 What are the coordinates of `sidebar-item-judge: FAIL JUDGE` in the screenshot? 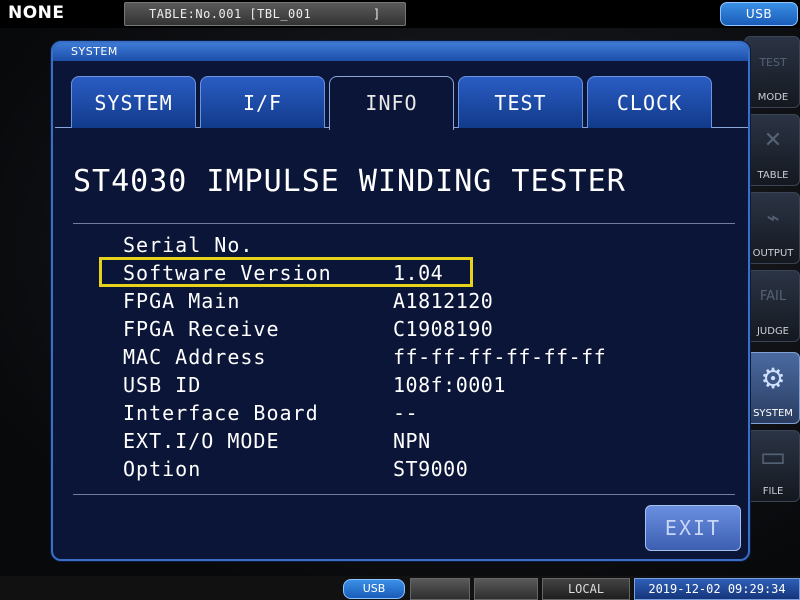 It's located at (772, 306).